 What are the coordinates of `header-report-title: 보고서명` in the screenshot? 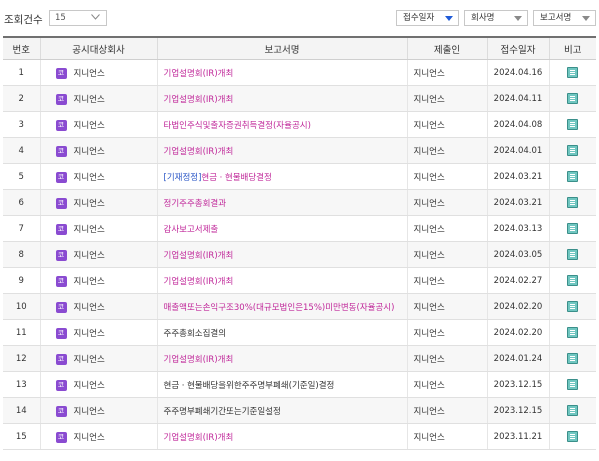 It's located at (281, 48).